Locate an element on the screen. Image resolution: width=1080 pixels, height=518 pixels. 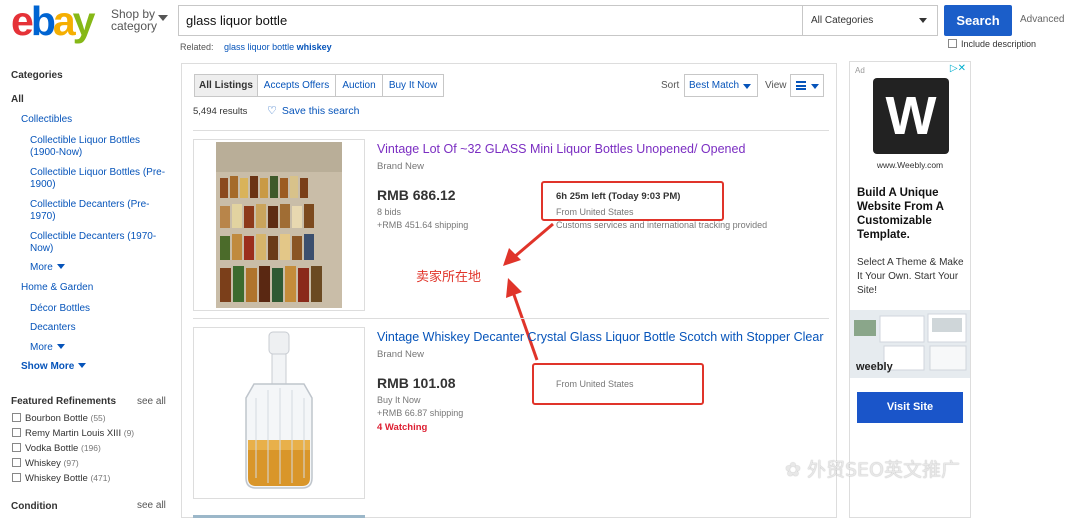
refinement-label: Remy Martin Louis XIII is located at coordinates (73, 433).